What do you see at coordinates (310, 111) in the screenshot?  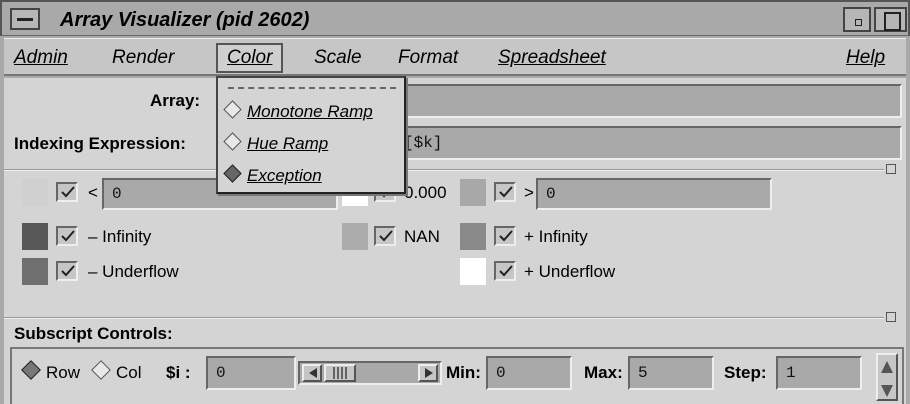 I see `menu-item-monotone-ramp-label: Monotone Ramp` at bounding box center [310, 111].